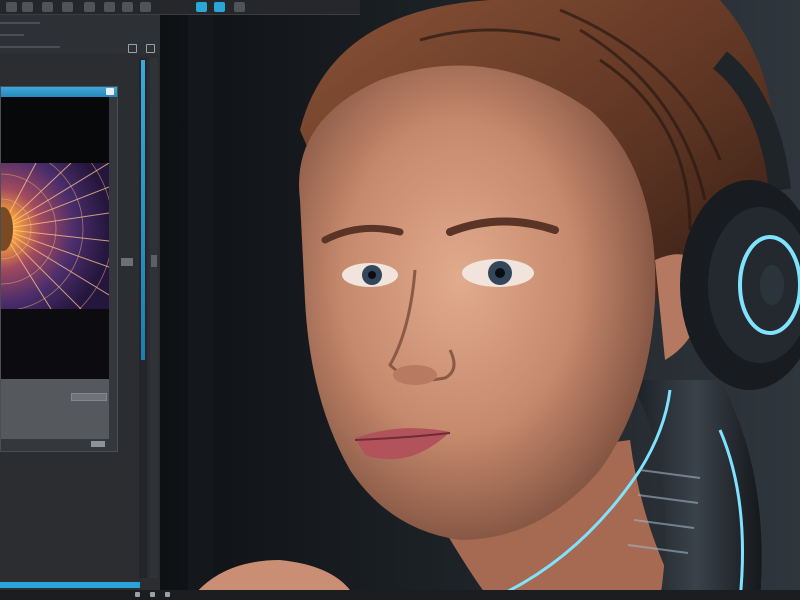  What do you see at coordinates (80, 34) in the screenshot?
I see `editor-subtoolbar` at bounding box center [80, 34].